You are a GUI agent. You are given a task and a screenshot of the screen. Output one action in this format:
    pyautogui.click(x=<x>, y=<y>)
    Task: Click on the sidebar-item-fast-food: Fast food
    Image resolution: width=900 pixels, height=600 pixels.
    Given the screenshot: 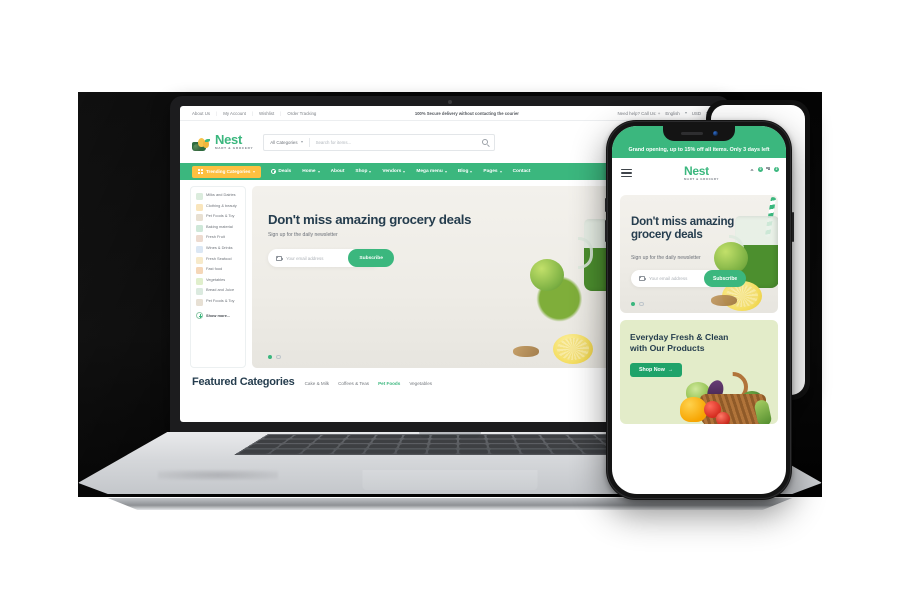 What is the action you would take?
    pyautogui.click(x=218, y=270)
    